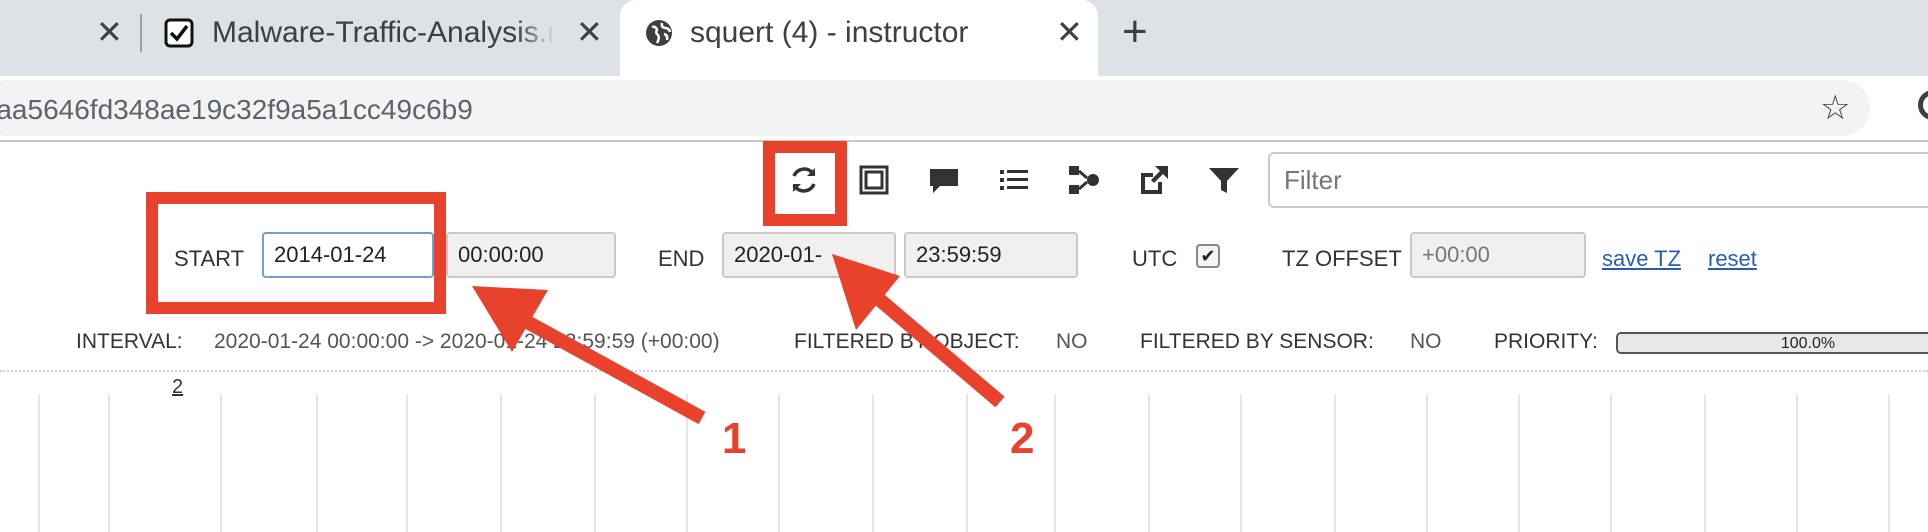  Describe the element at coordinates (1154, 180) in the screenshot. I see `external-link-icon` at that location.